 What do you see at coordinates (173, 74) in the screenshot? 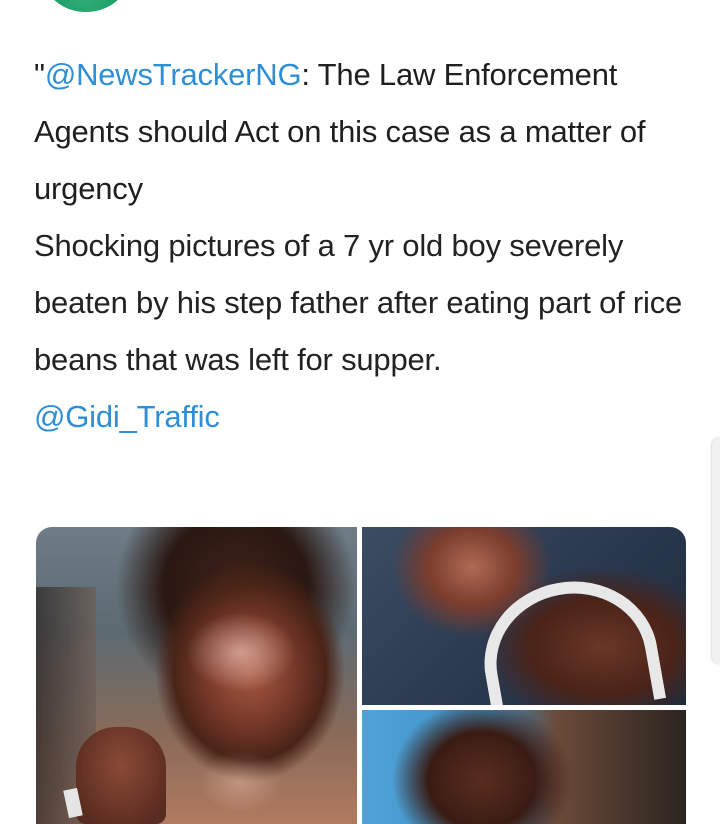
I see `mention-newstrackerng: @NewsTrackerNG` at bounding box center [173, 74].